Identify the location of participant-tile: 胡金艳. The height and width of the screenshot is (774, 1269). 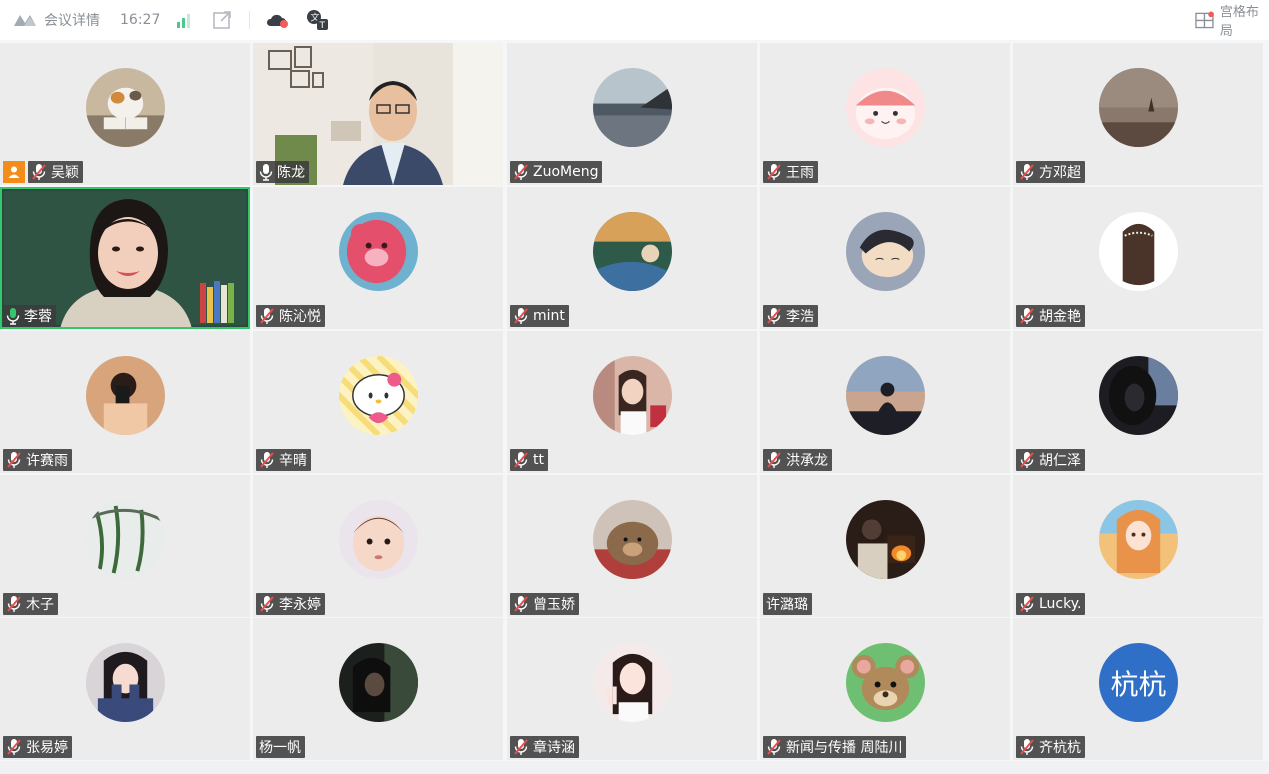
(1138, 258).